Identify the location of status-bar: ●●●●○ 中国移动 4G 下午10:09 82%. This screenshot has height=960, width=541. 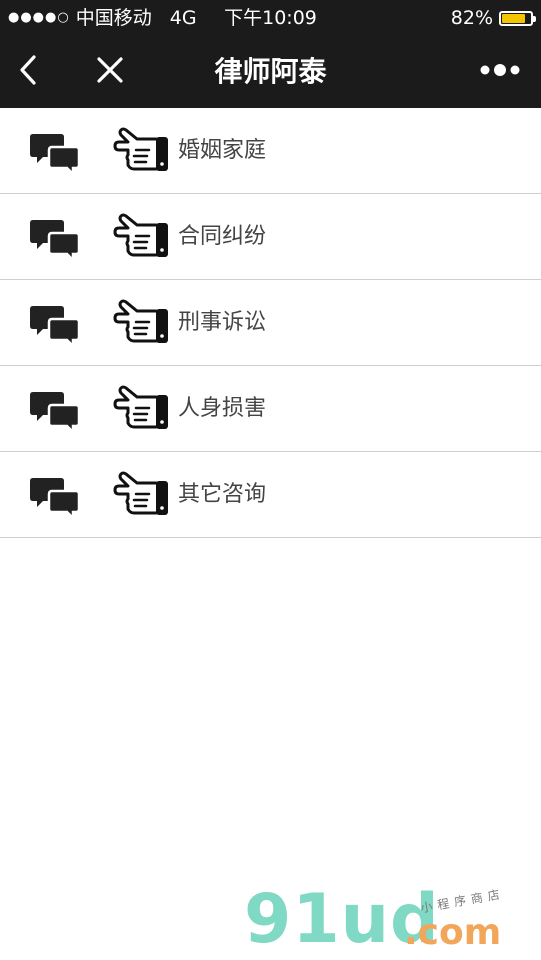
(270, 18).